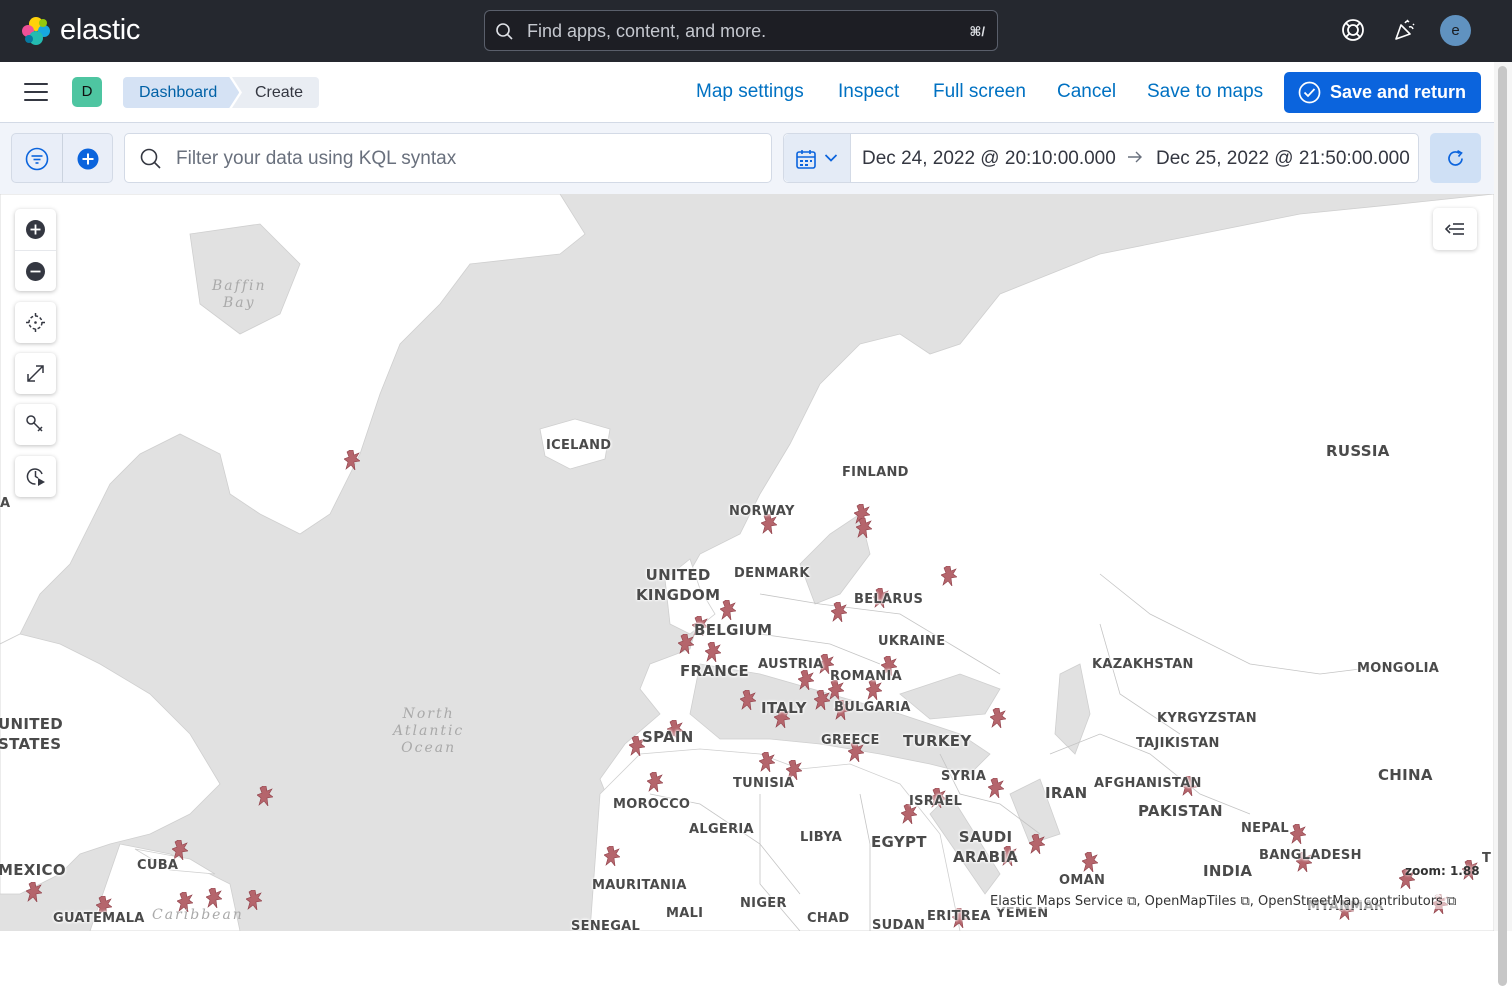  Describe the element at coordinates (872, 707) in the screenshot. I see `country-label: BULGARIA` at that location.